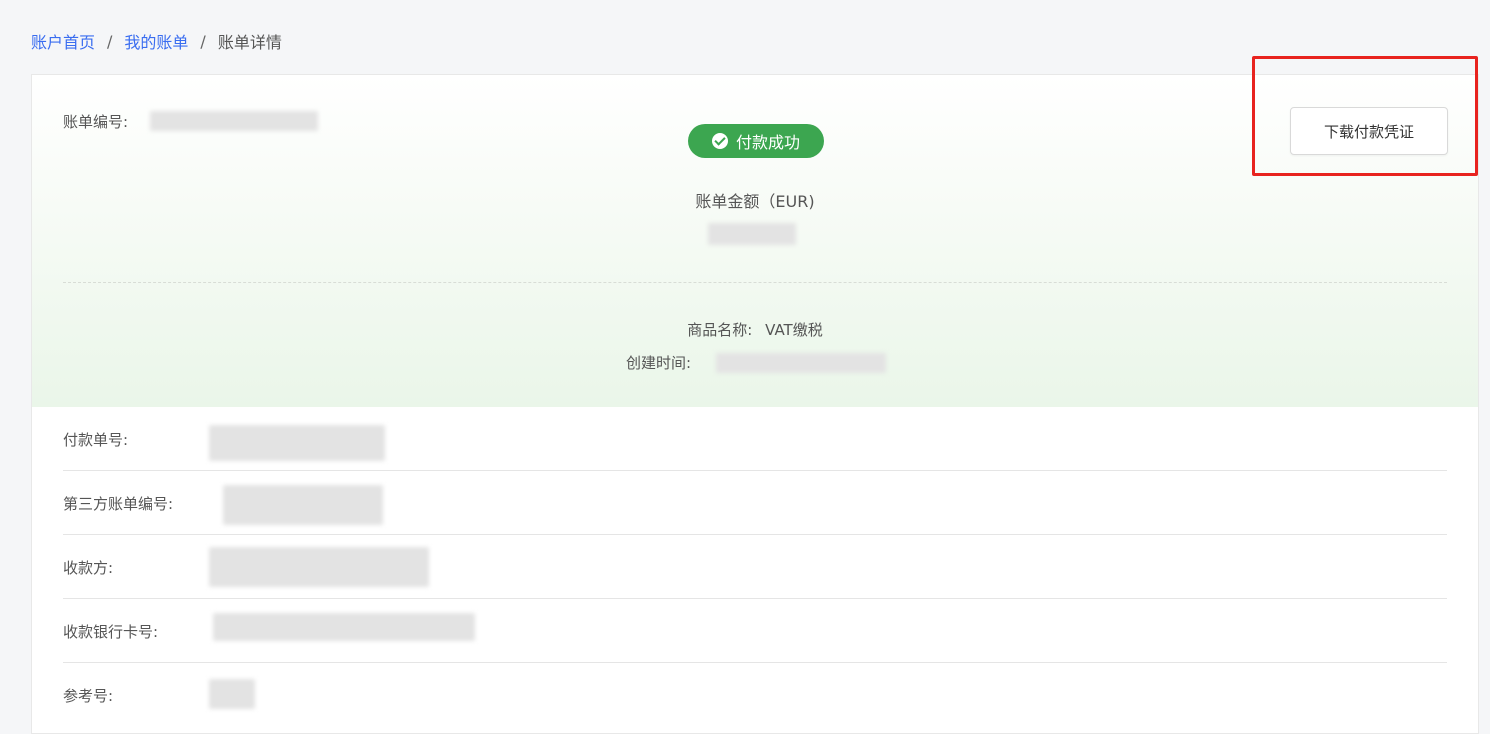 The height and width of the screenshot is (734, 1490). What do you see at coordinates (659, 363) in the screenshot?
I see `created-time-label: 创建时间:` at bounding box center [659, 363].